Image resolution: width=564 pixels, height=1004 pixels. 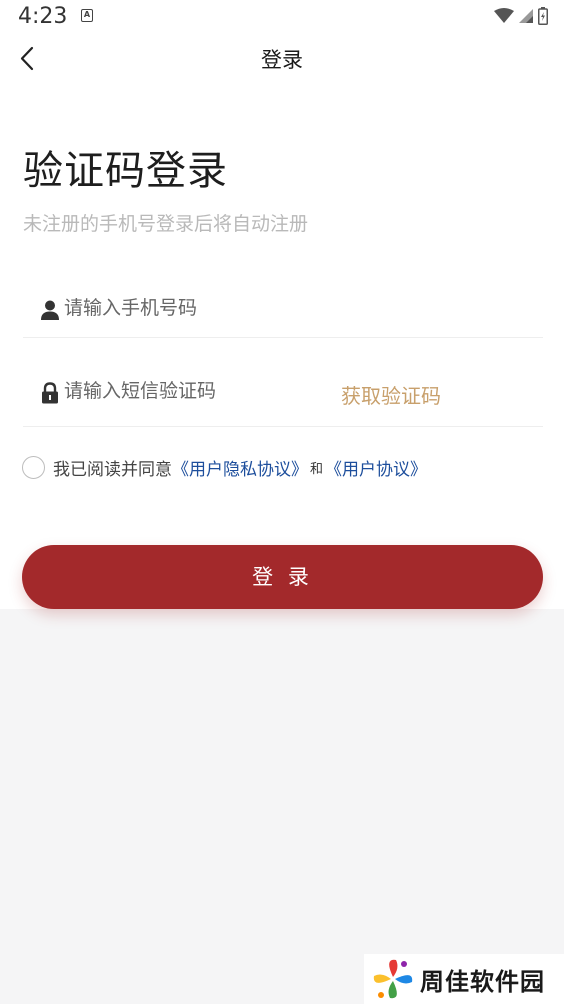 I want to click on agreement-prefix: 我已阅读并同意, so click(x=112, y=469).